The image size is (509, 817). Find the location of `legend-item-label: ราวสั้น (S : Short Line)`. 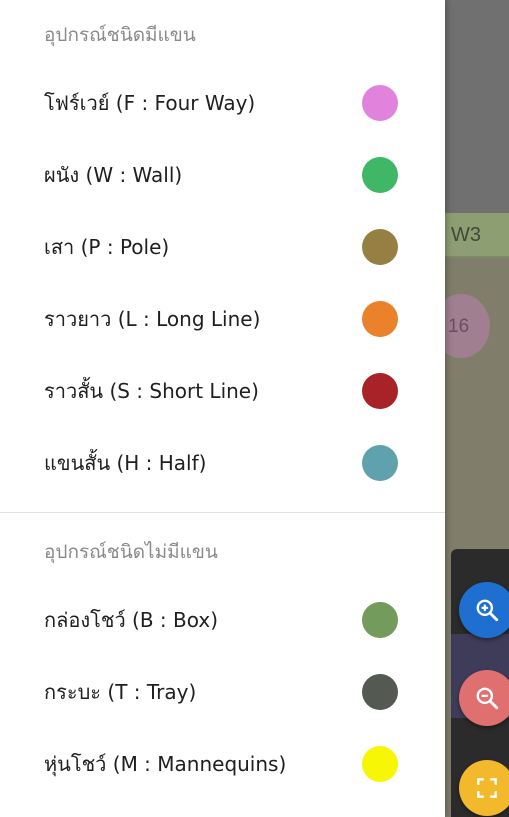

legend-item-label: ราวสั้น (S : Short Line) is located at coordinates (151, 391).